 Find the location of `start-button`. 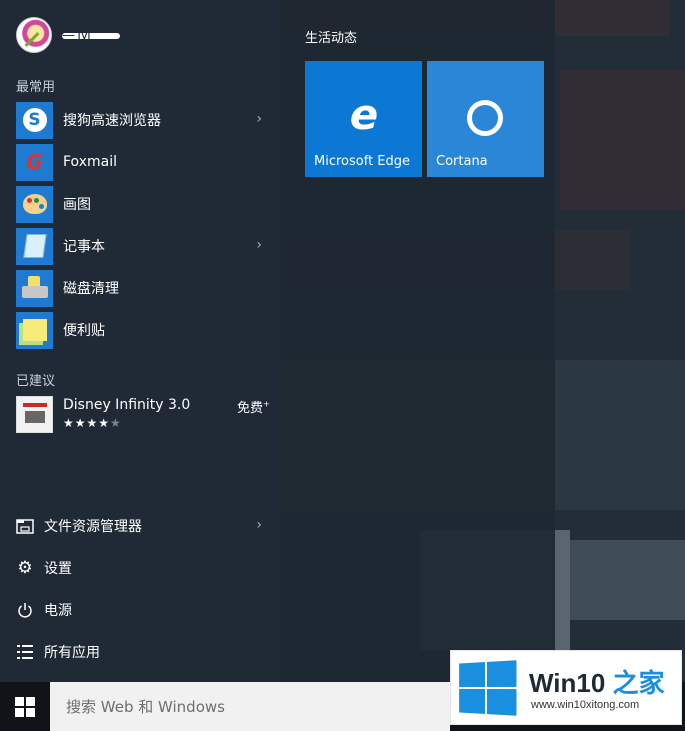

start-button is located at coordinates (25, 706).